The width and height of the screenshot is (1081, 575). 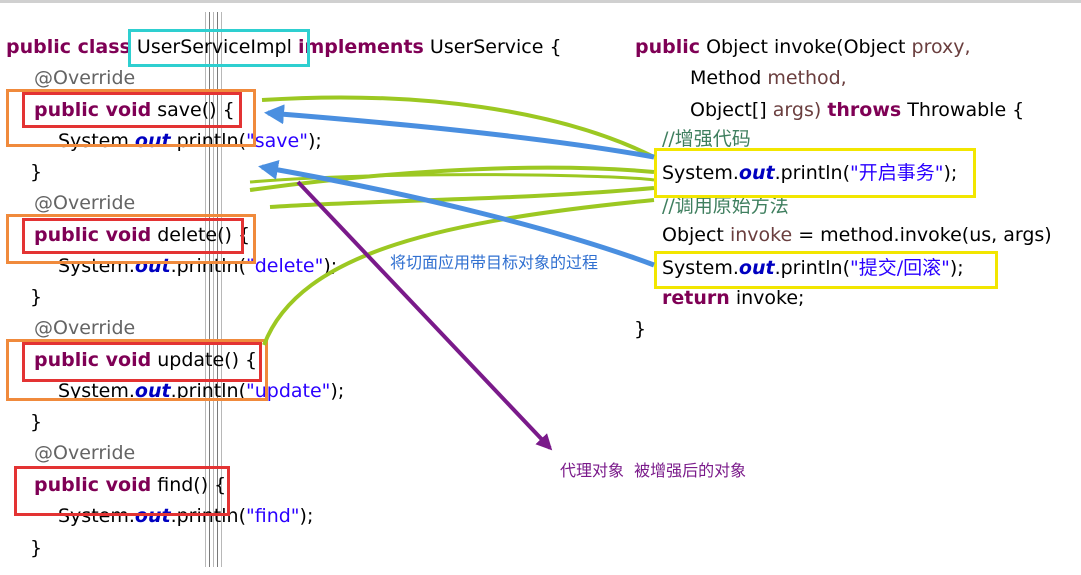 What do you see at coordinates (653, 470) in the screenshot?
I see `proxy-note: 代理对象 被增强后的对象` at bounding box center [653, 470].